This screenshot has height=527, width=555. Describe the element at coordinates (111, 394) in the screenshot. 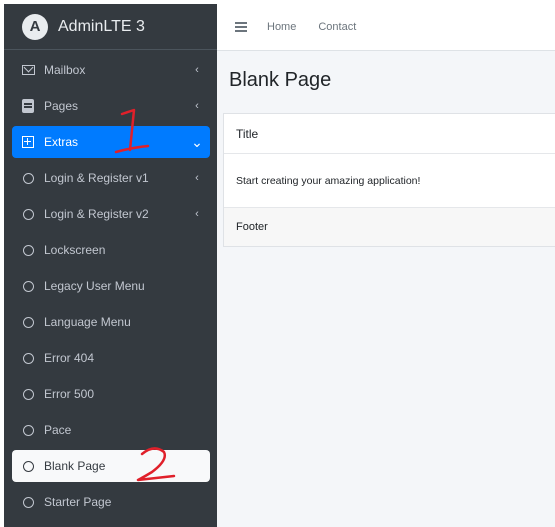

I see `sidebar-item-error-500: Error 500` at that location.